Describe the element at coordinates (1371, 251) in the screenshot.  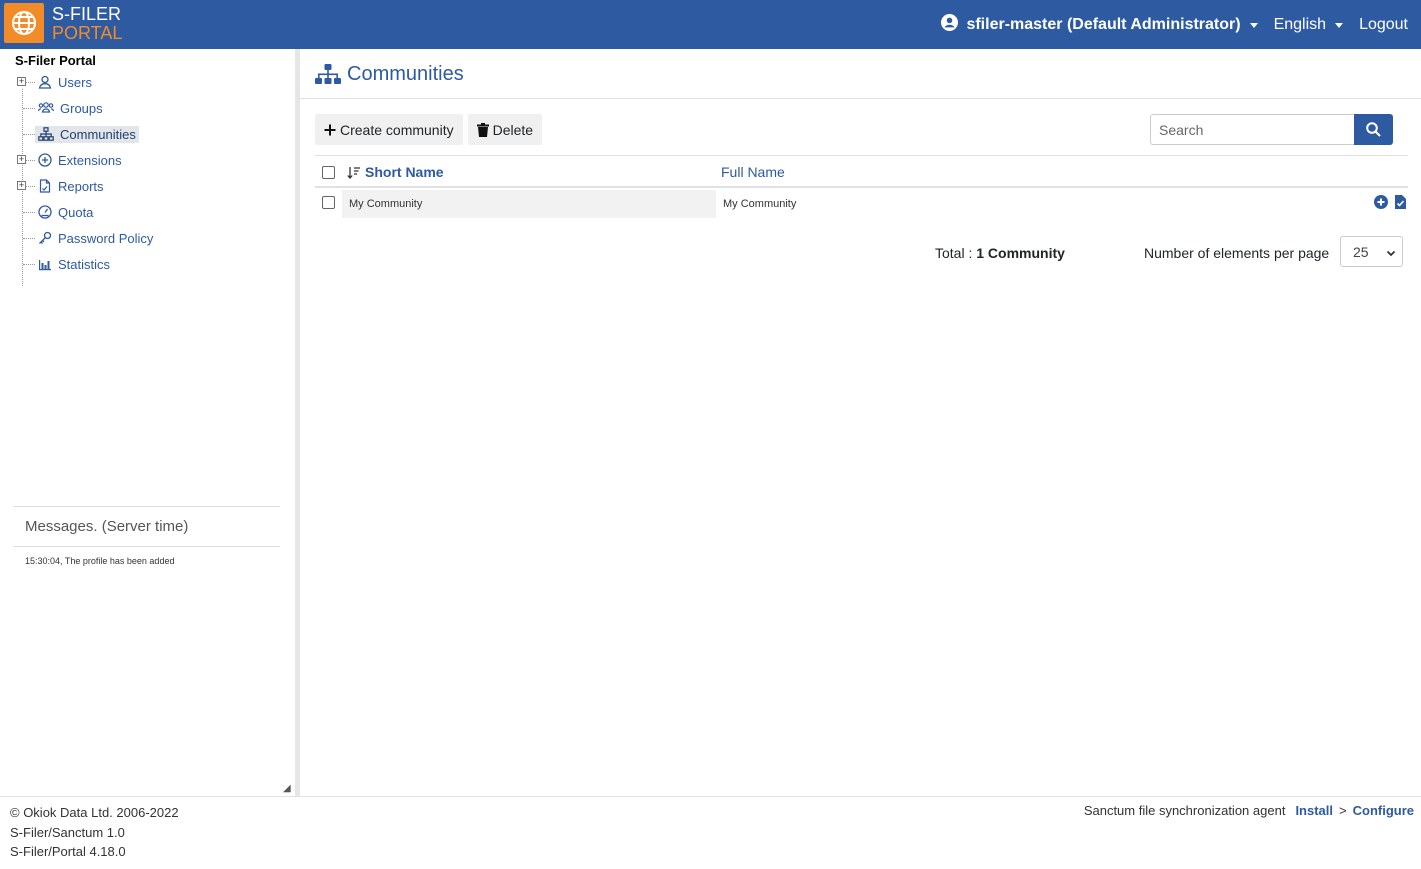
I see `per-page-select: 25` at that location.